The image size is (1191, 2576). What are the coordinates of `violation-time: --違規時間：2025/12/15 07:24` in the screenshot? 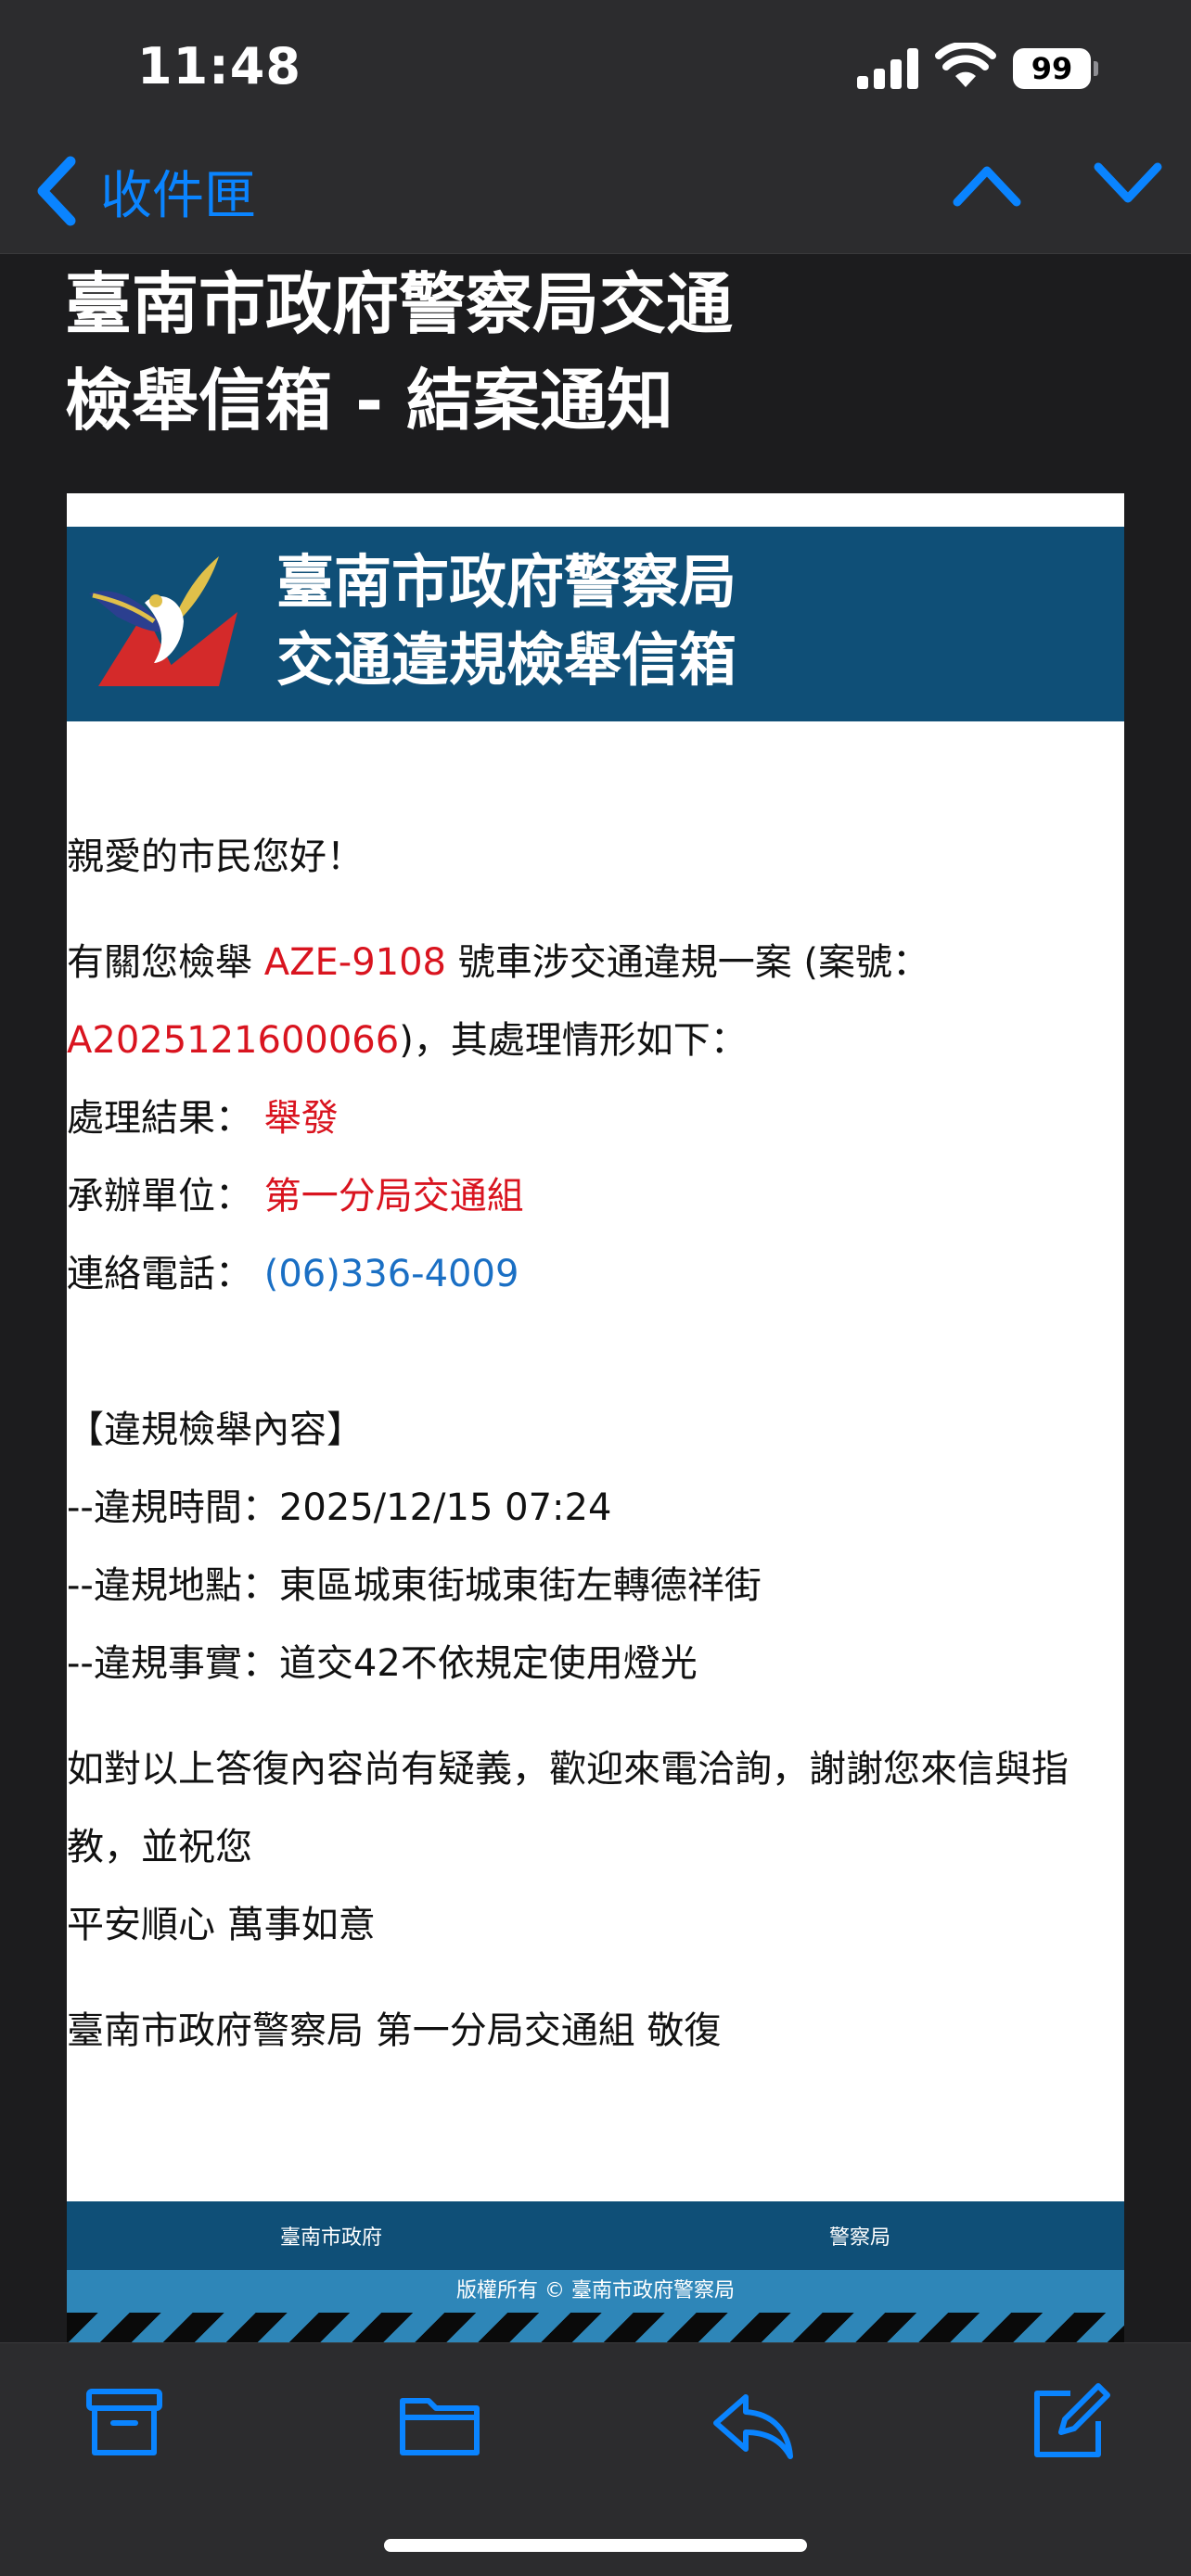 It's located at (339, 1507).